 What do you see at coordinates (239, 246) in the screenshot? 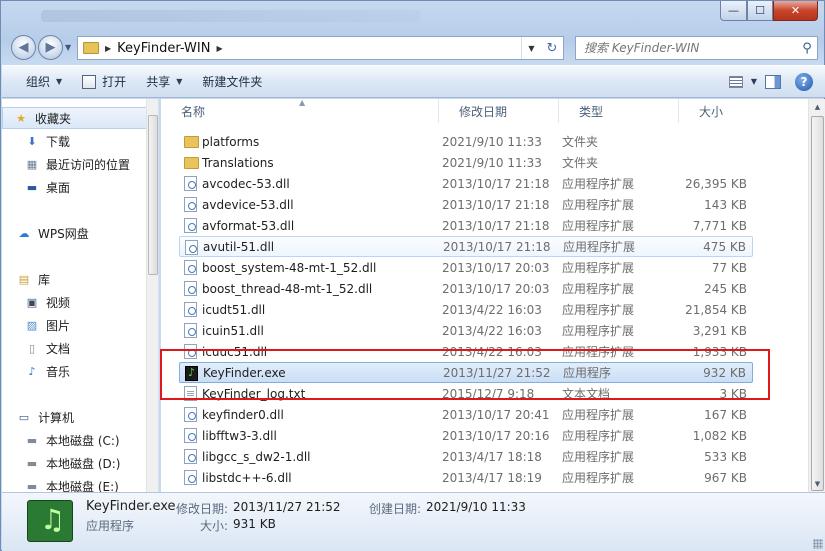
I see `file-name: avutil-51.dll` at bounding box center [239, 246].